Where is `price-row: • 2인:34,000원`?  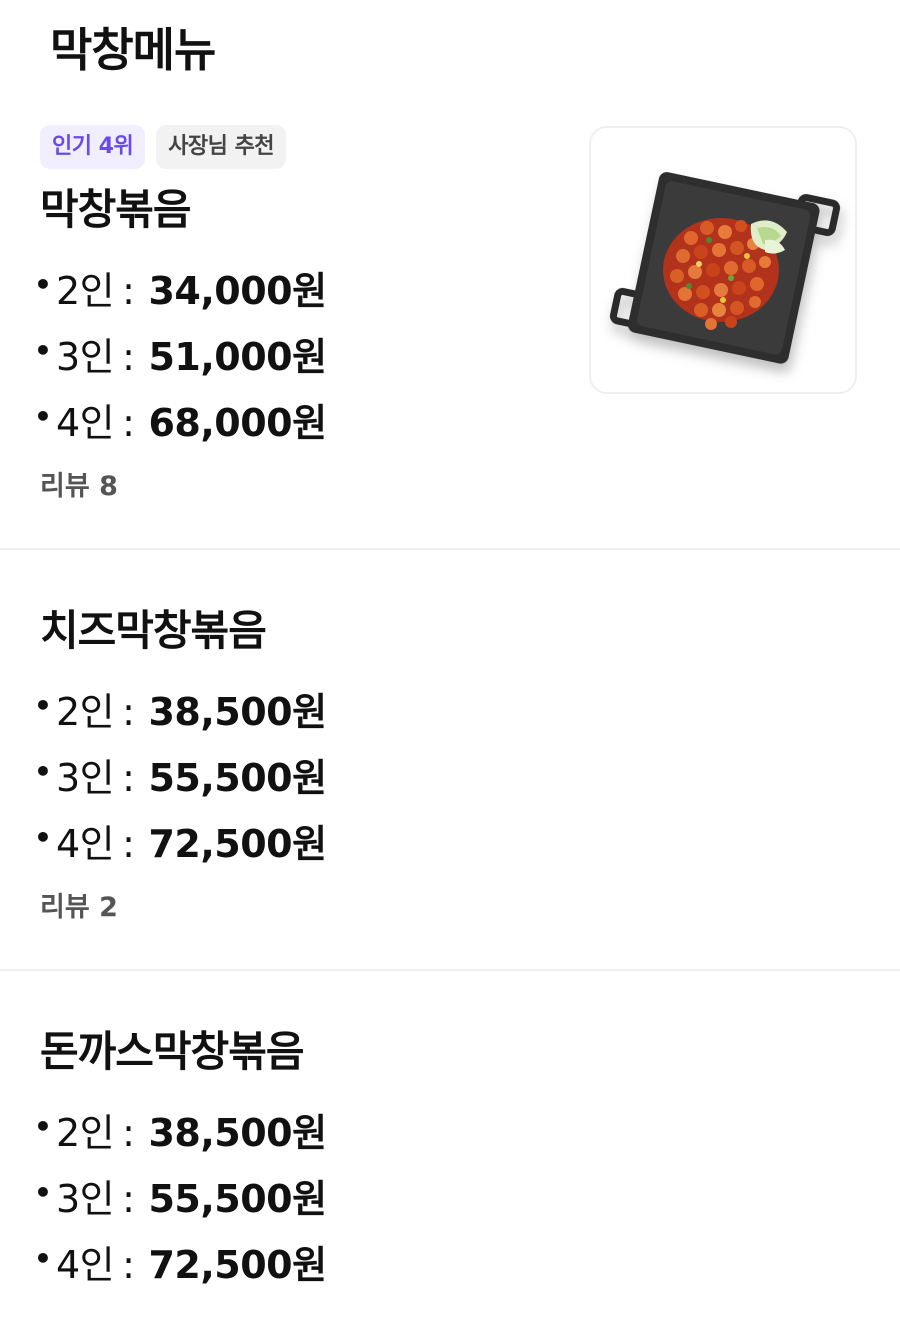 price-row: • 2인:34,000원 is located at coordinates (180, 291).